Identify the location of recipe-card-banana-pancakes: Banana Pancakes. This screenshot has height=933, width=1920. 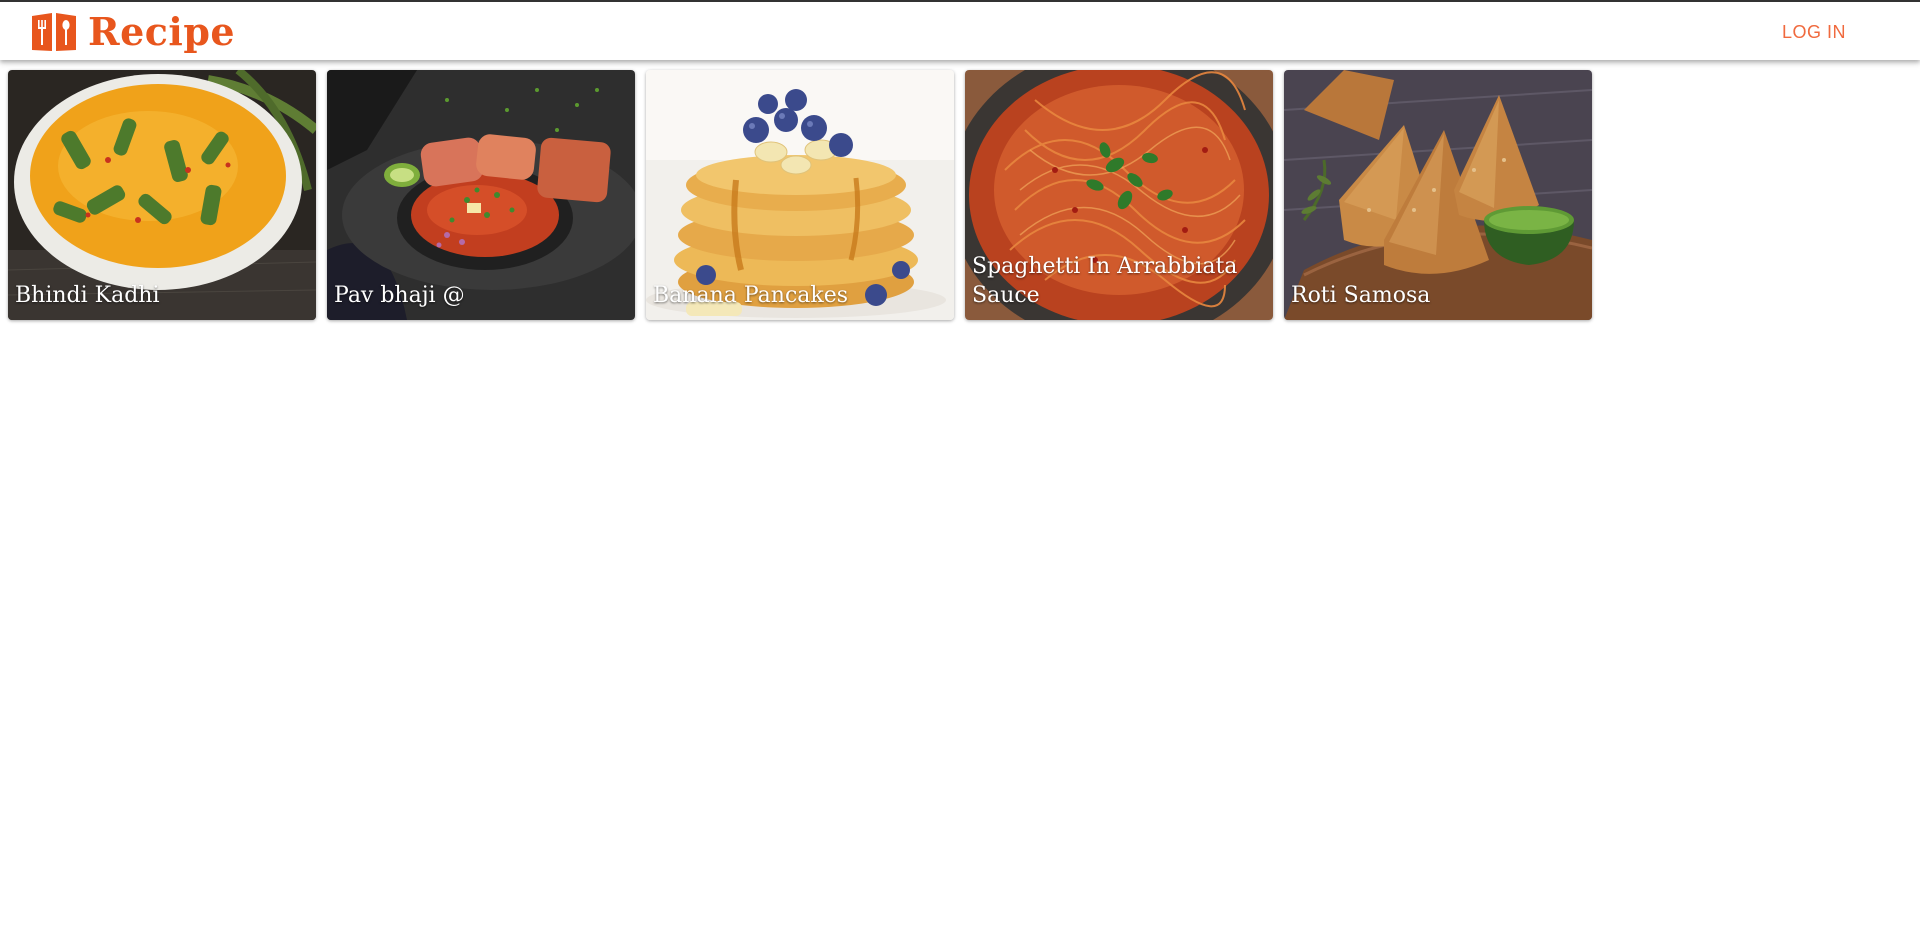
(800, 195).